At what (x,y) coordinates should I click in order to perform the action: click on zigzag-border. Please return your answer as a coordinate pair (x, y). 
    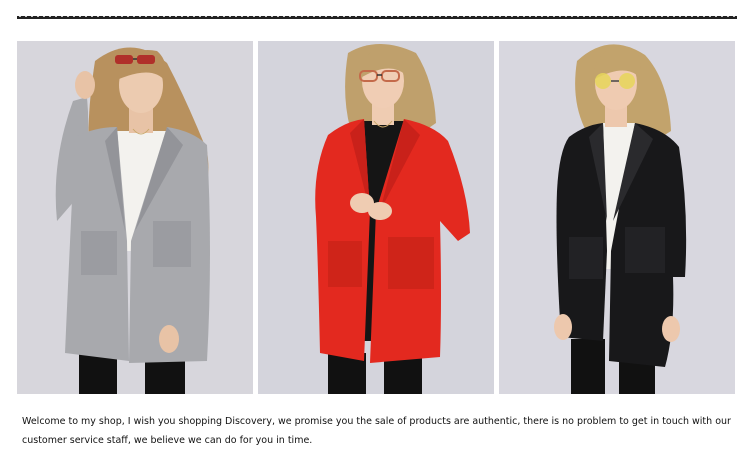
    Looking at the image, I should click on (377, 19).